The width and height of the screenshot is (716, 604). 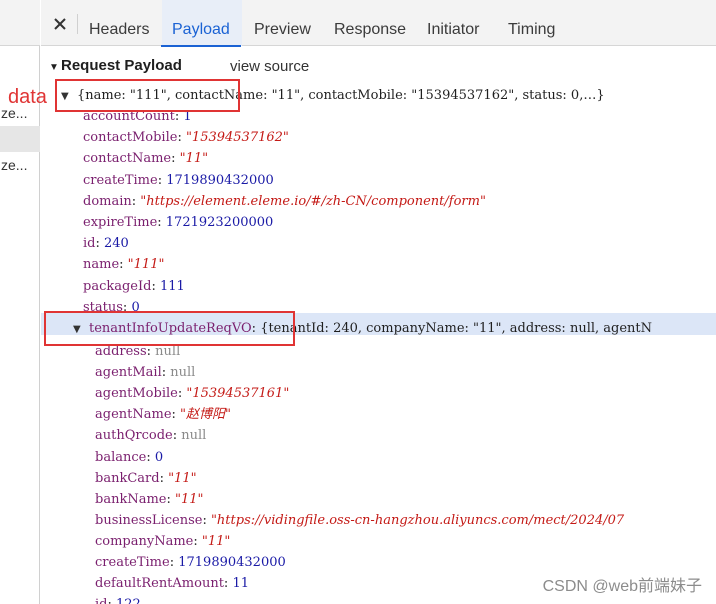 I want to click on field-key: address, so click(x=121, y=351).